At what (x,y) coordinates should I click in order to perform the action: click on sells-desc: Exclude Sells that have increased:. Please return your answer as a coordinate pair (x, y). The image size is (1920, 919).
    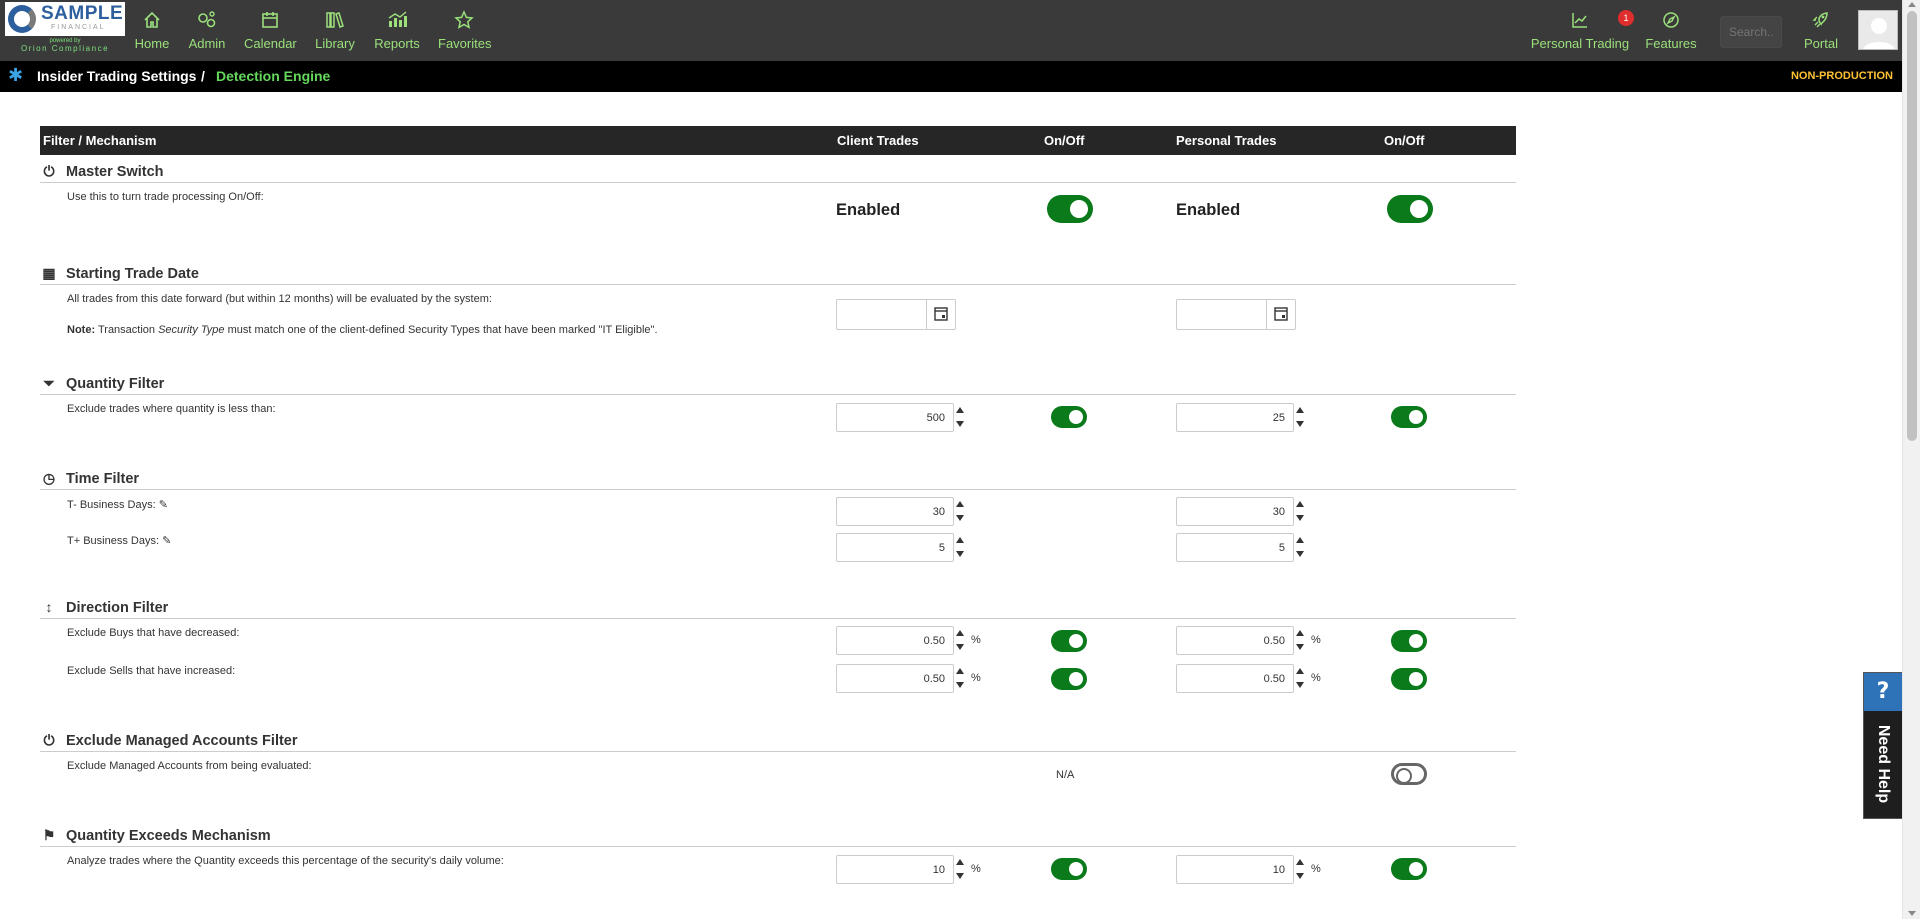
    Looking at the image, I should click on (151, 671).